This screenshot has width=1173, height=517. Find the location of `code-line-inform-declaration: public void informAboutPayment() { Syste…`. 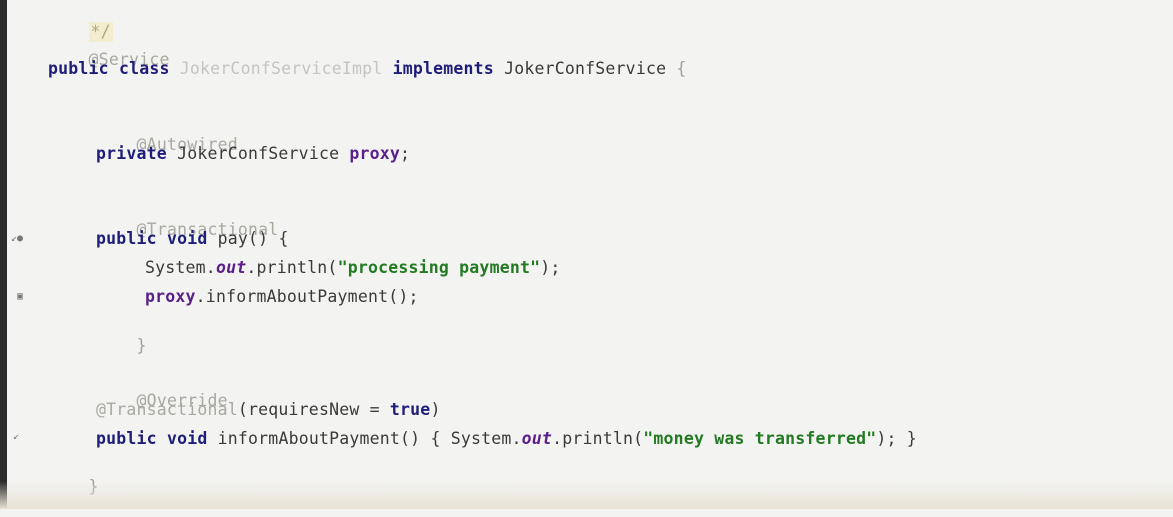

code-line-inform-declaration: public void informAboutPayment() { Syste… is located at coordinates (506, 439).